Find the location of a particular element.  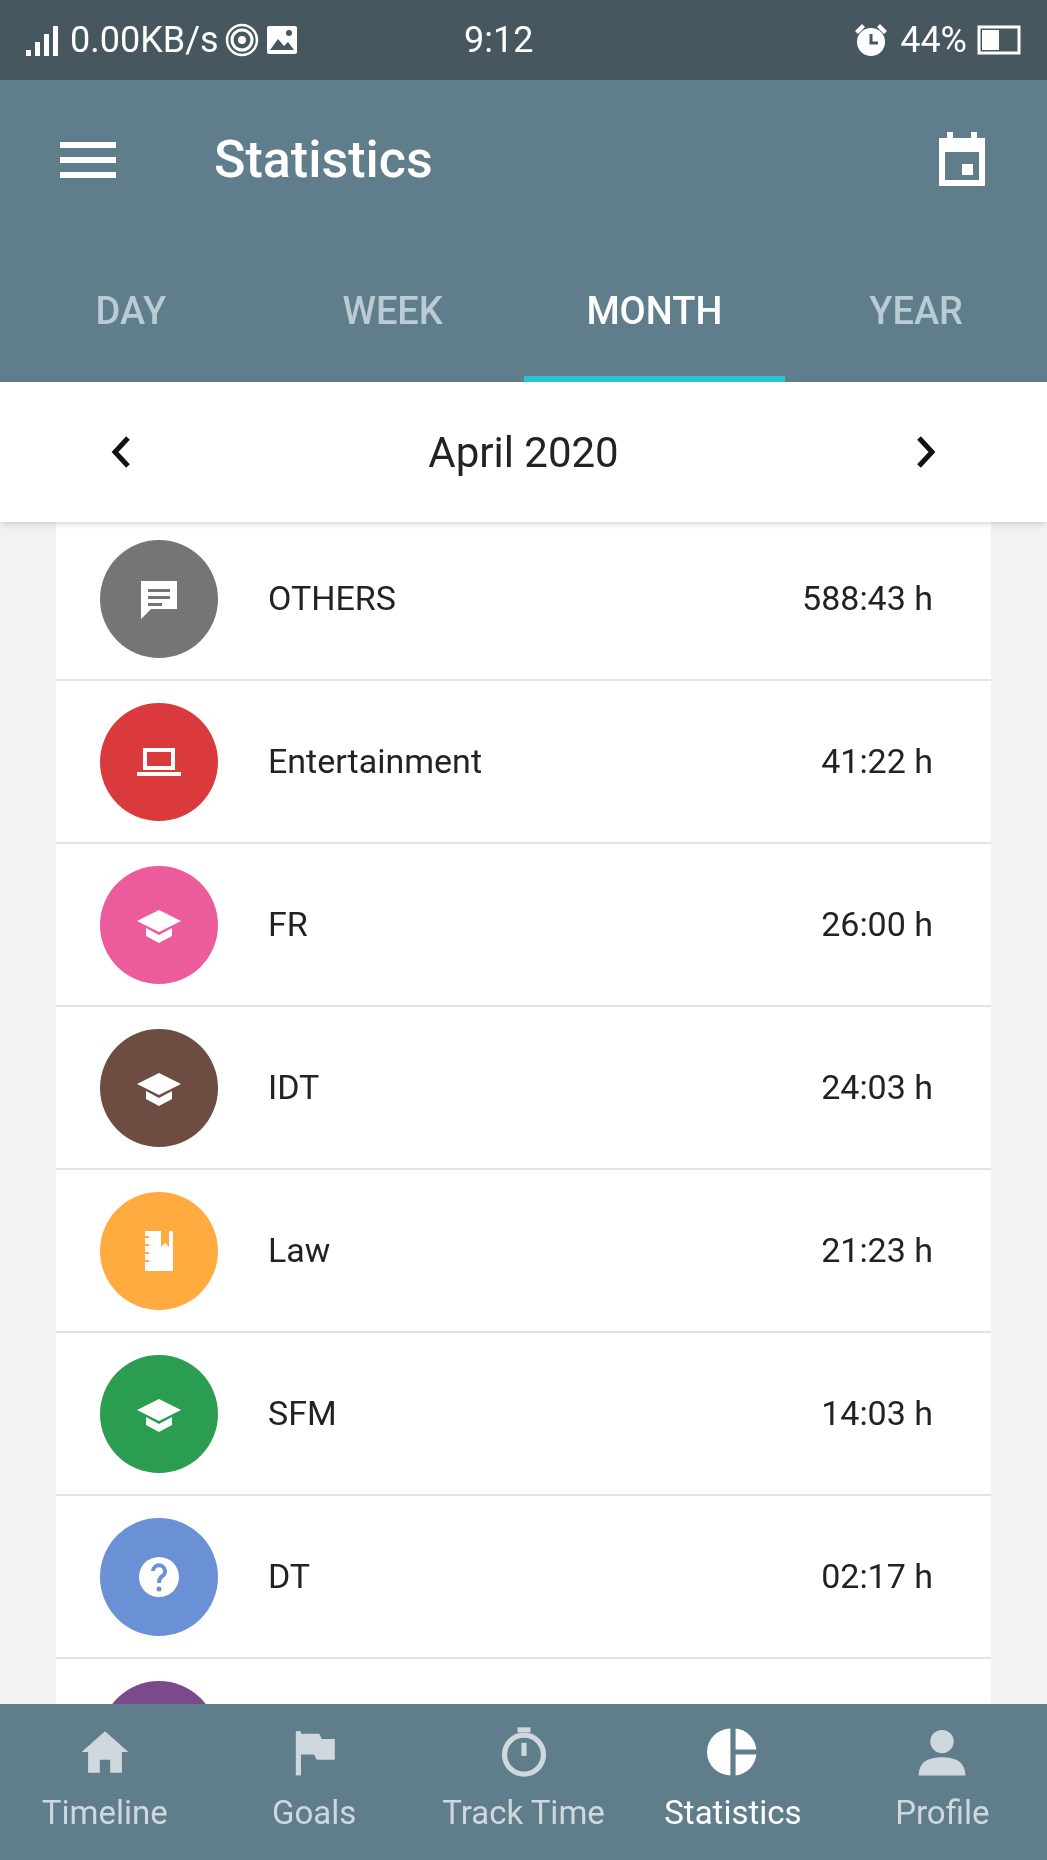

category-duration: 14:03 h is located at coordinates (877, 1413).